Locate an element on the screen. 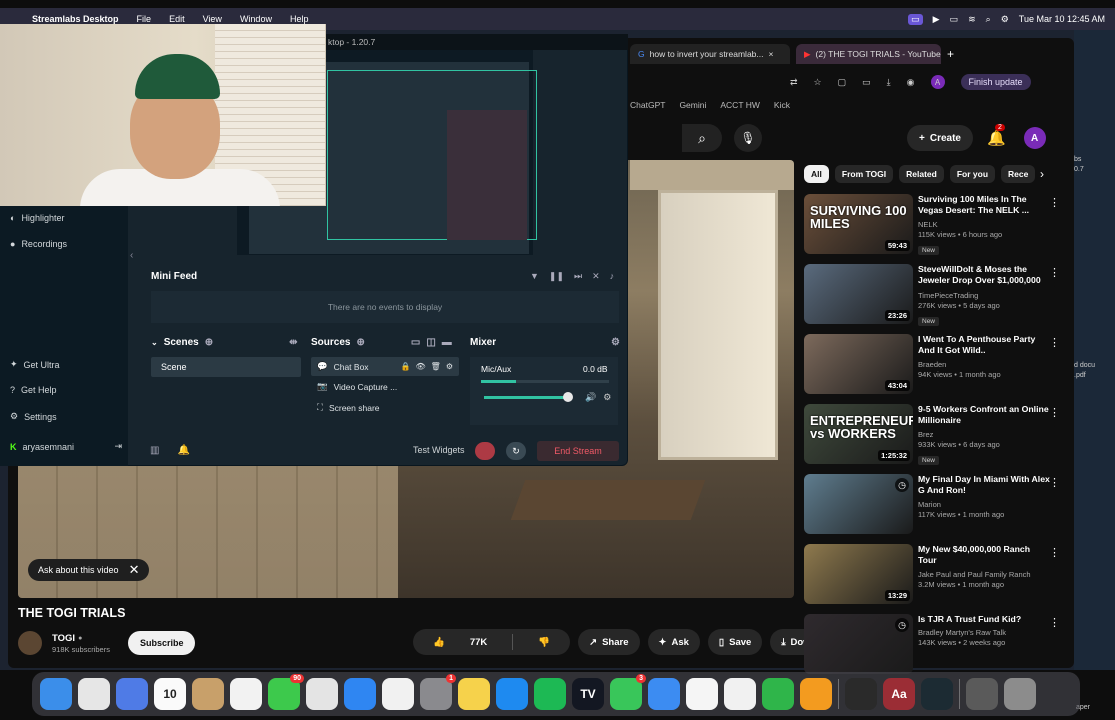  source-item: ⛶ Screen share is located at coordinates (385, 407).